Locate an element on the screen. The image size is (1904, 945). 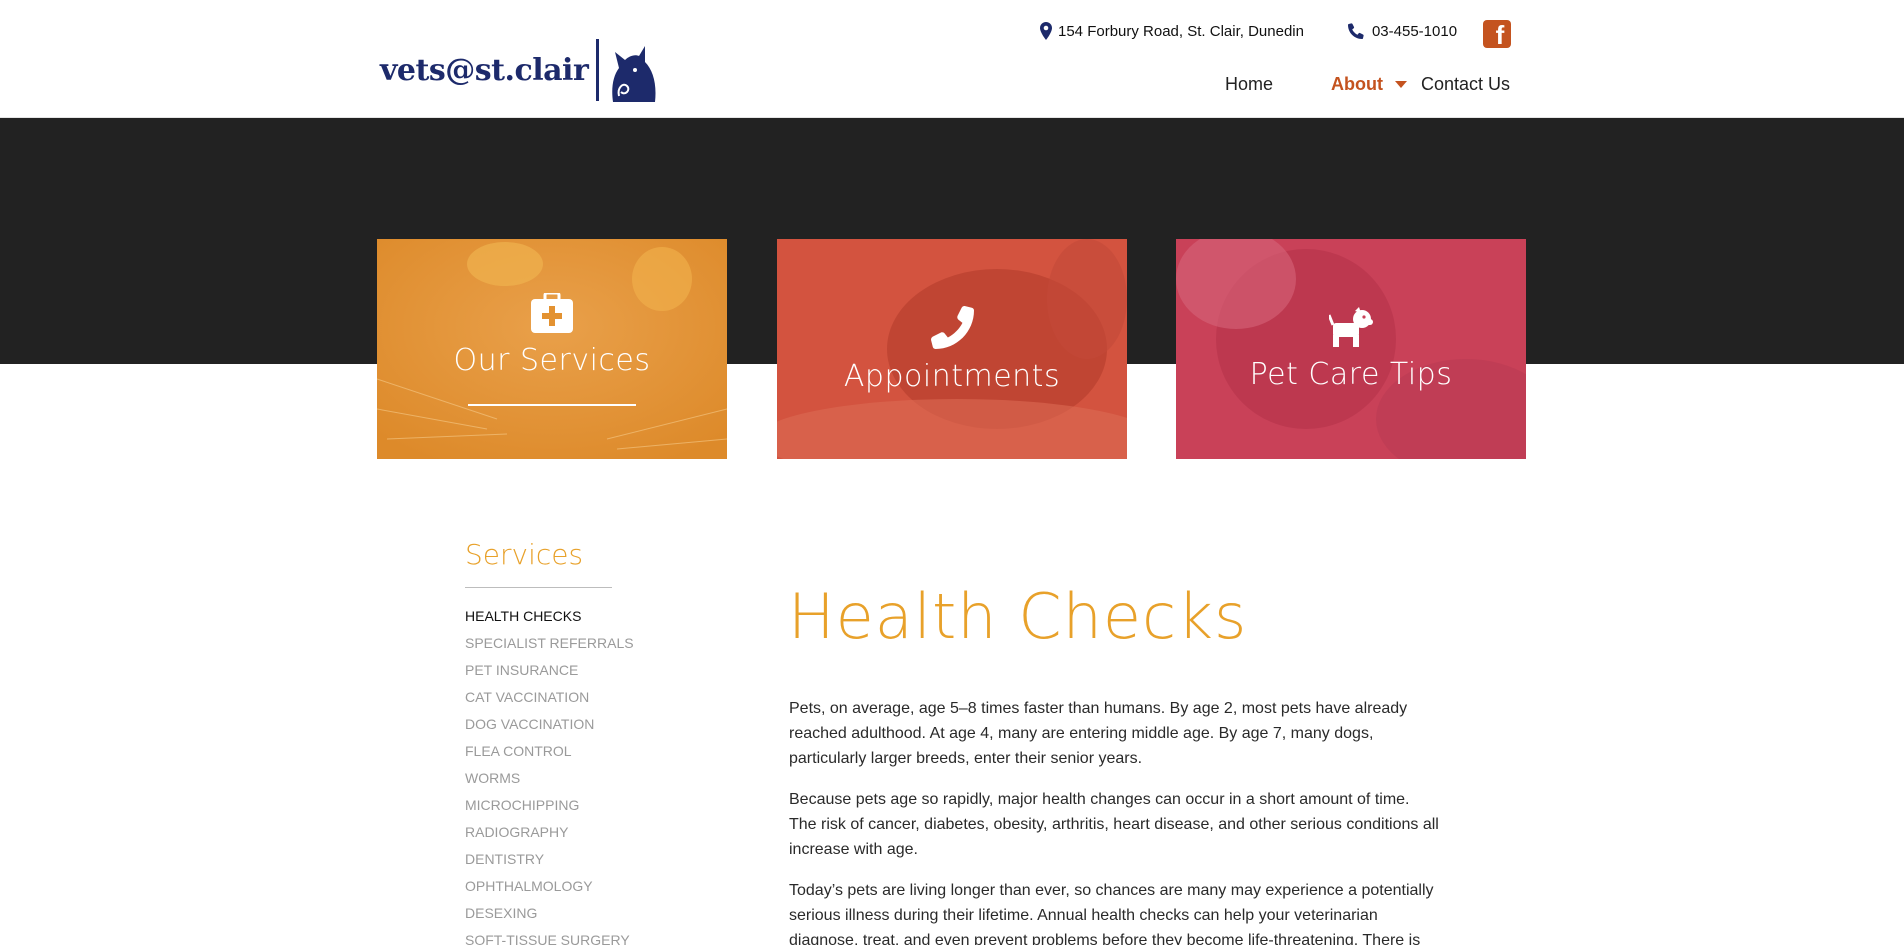
tile-title: Appointments is located at coordinates (952, 376).